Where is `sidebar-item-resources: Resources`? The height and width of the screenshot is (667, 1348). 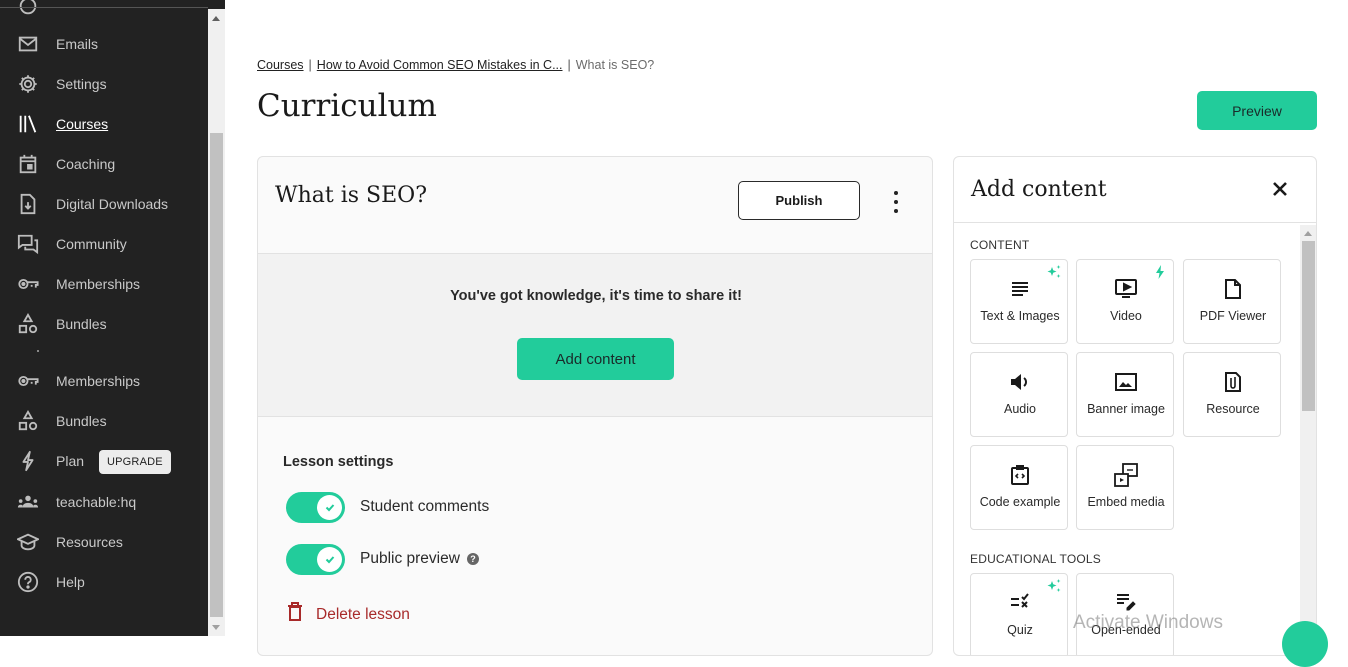 sidebar-item-resources: Resources is located at coordinates (104, 542).